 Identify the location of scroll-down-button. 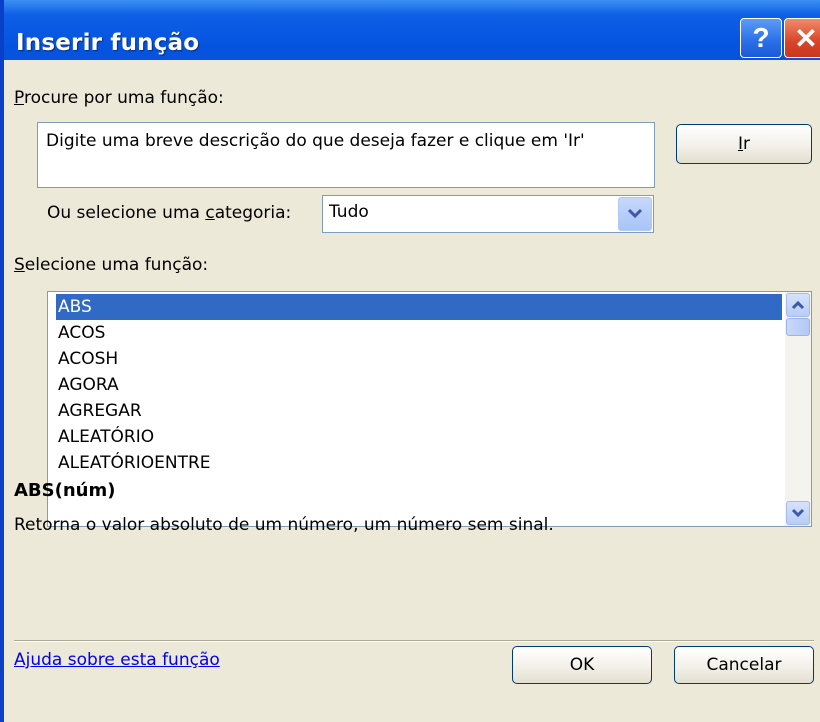
(798, 513).